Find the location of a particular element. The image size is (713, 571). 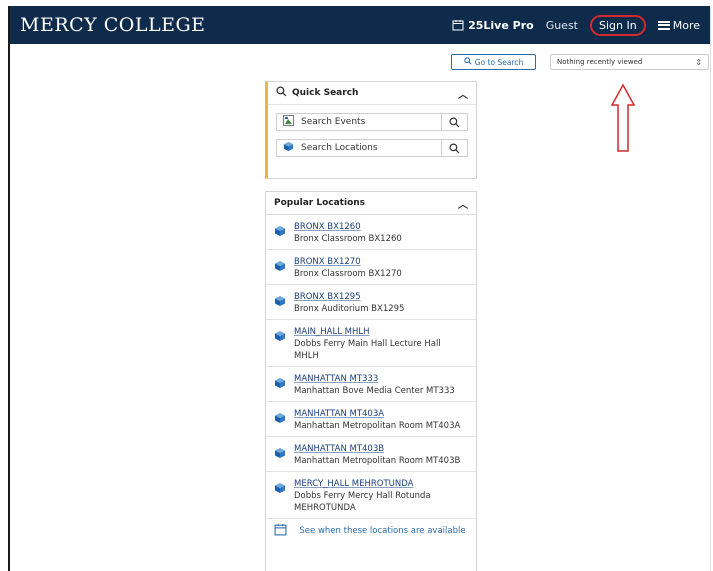

recently-viewed-value: Nothing recently viewed is located at coordinates (600, 62).